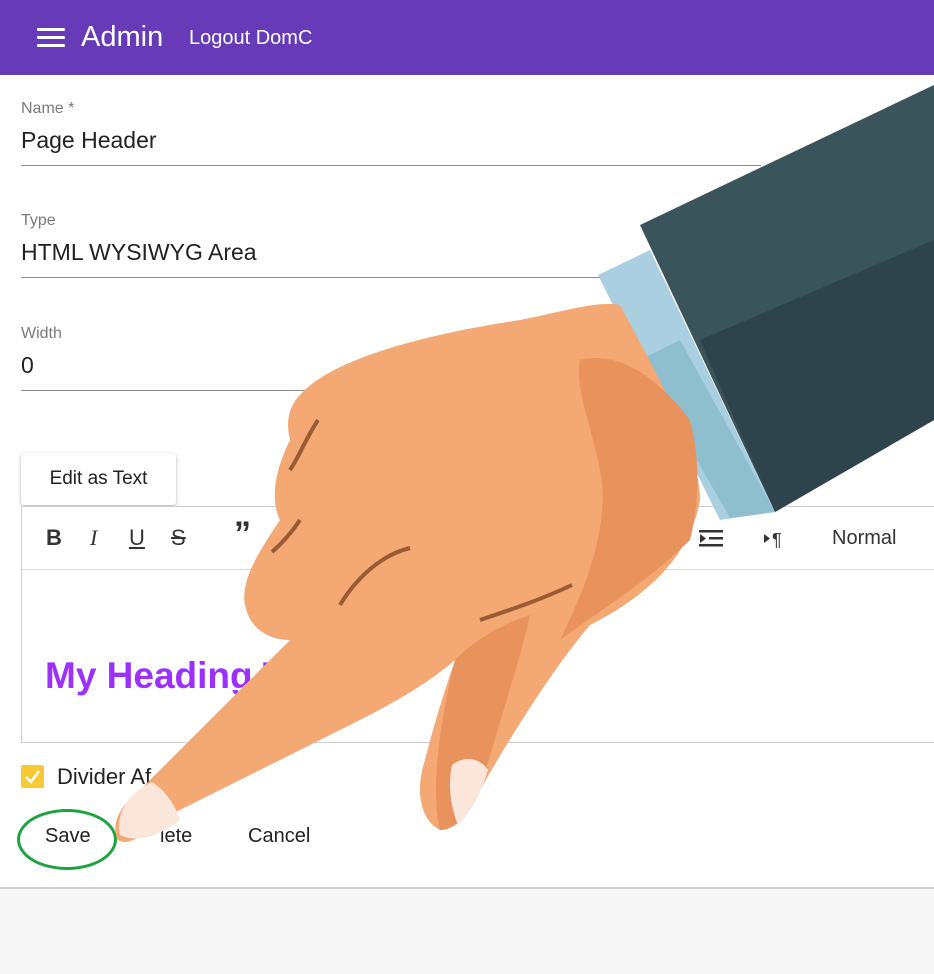 This screenshot has width=934, height=974. I want to click on name-label: Name *, so click(48, 108).